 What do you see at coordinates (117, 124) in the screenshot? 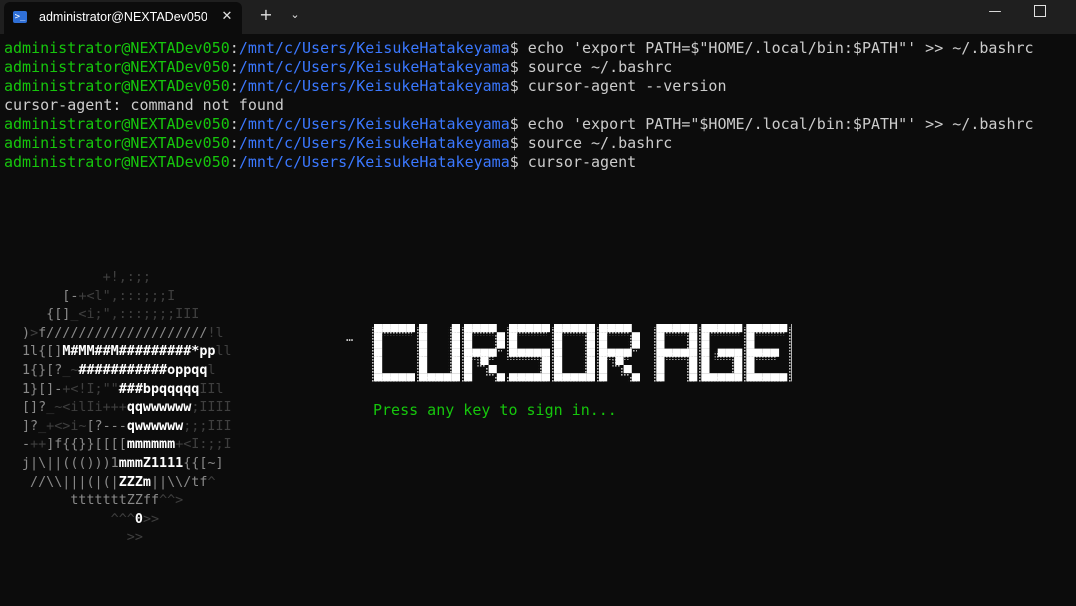
I see `prompt-user: administrator@NEXTADev050` at bounding box center [117, 124].